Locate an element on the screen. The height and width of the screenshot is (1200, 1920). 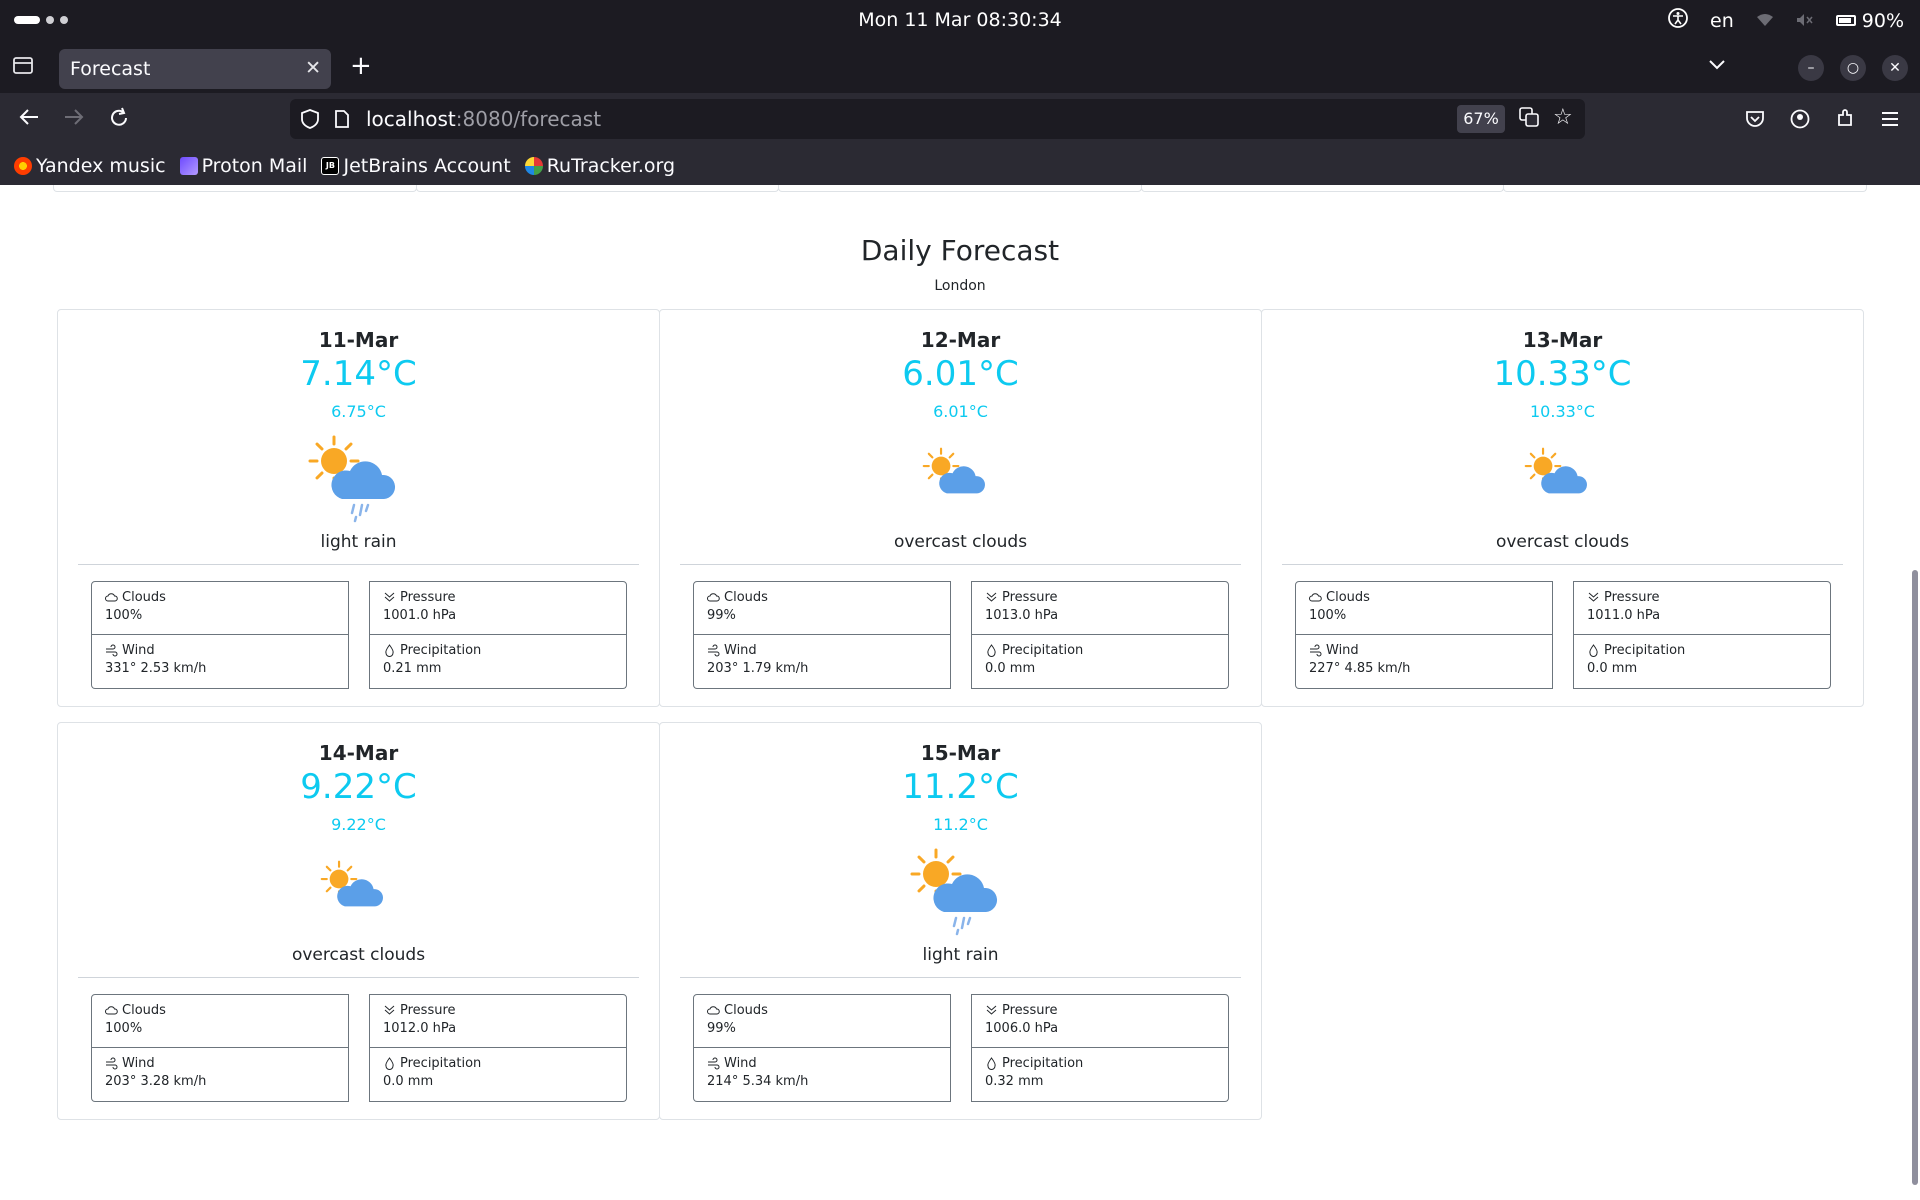
wind-metric: Wind 203° 3.28 km/h is located at coordinates (220, 1075).